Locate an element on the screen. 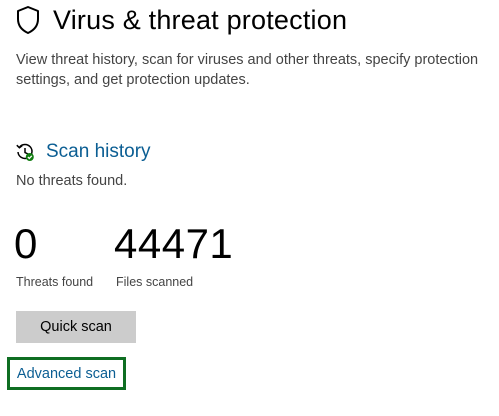 The image size is (499, 416). scan-status-text: No threats found. is located at coordinates (72, 181).